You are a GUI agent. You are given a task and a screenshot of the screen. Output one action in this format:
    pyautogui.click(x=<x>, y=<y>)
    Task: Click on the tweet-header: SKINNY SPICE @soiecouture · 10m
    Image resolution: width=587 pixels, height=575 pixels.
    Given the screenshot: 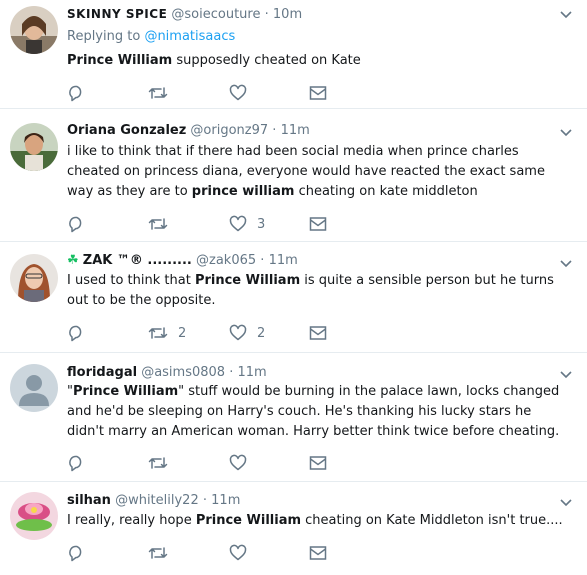 What is the action you would take?
    pyautogui.click(x=307, y=14)
    